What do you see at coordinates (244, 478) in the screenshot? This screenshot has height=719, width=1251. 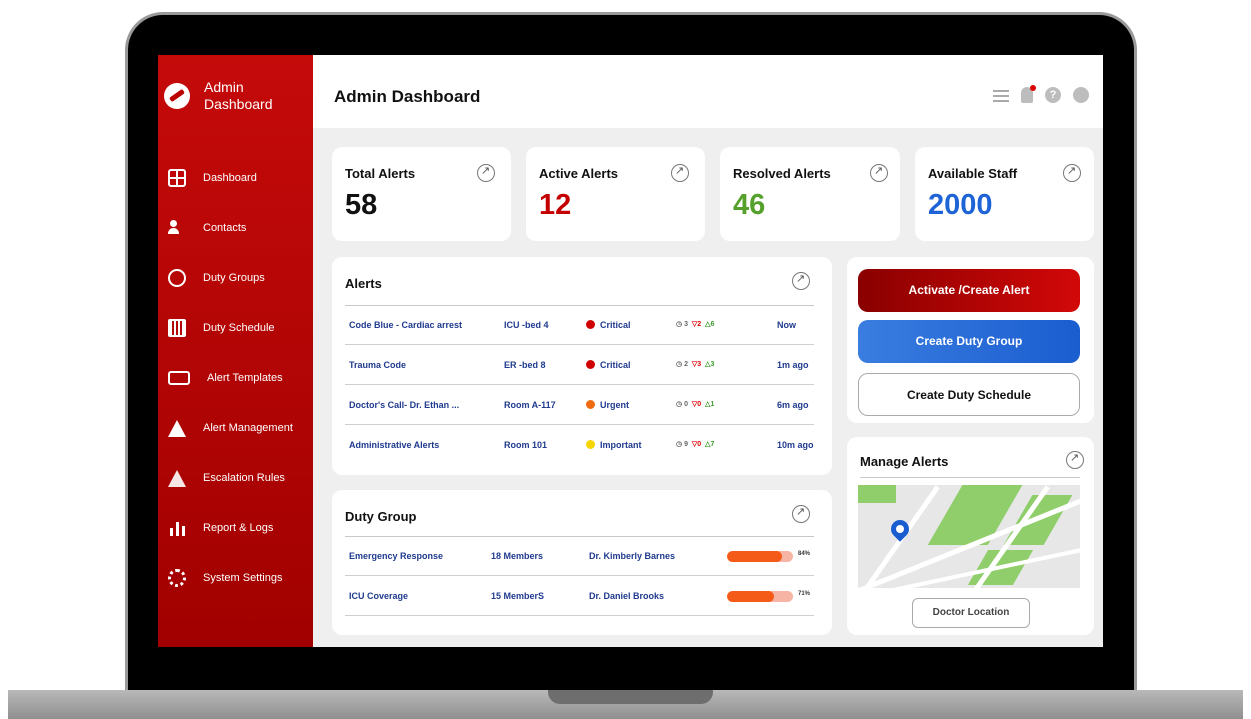 I see `sidebar-item-label: Escalation Rules` at bounding box center [244, 478].